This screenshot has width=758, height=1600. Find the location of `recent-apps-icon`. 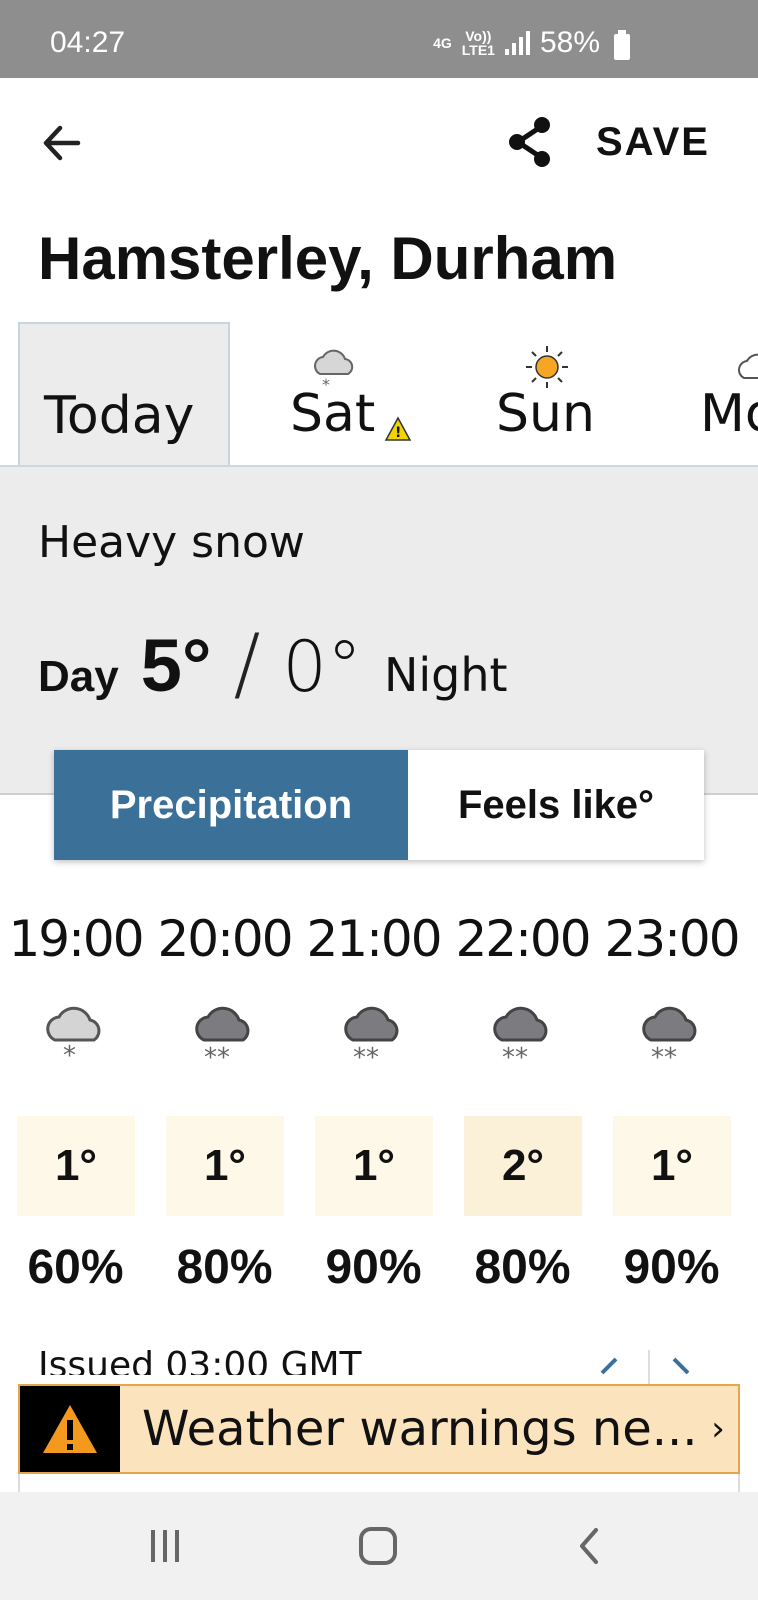

recent-apps-icon is located at coordinates (165, 1546).